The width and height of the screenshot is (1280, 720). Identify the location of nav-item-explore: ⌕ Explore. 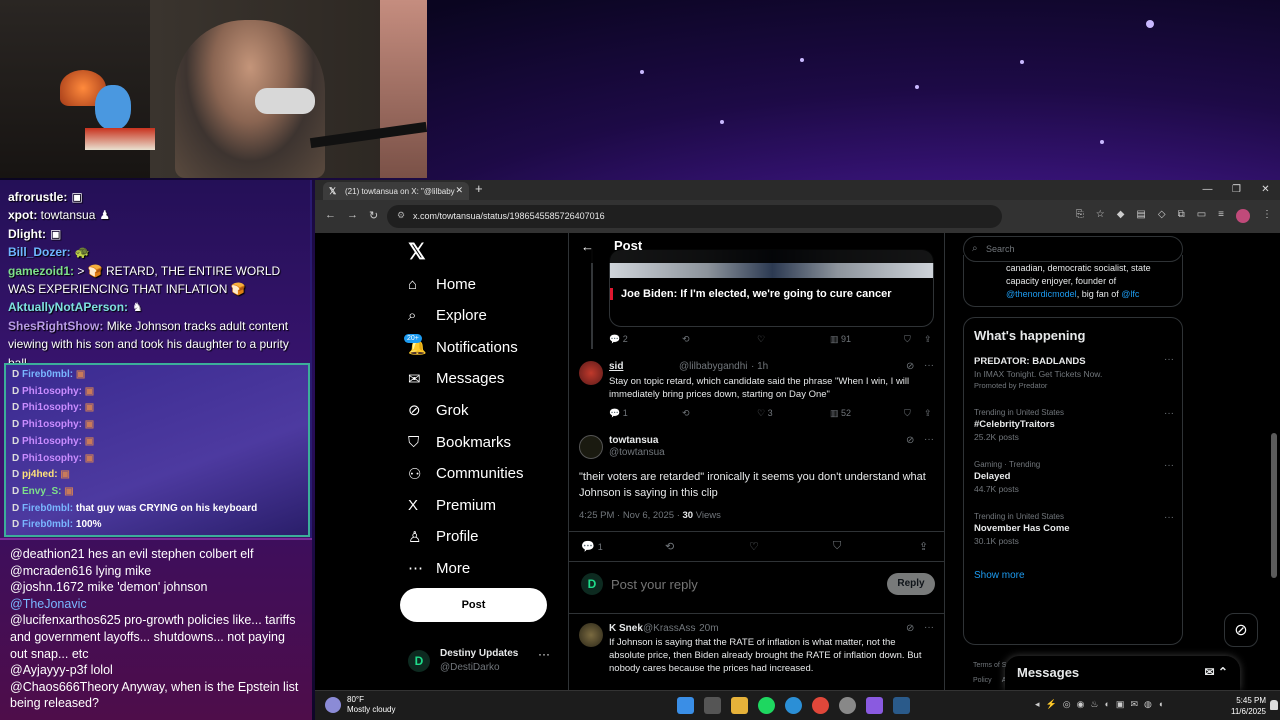
(447, 316).